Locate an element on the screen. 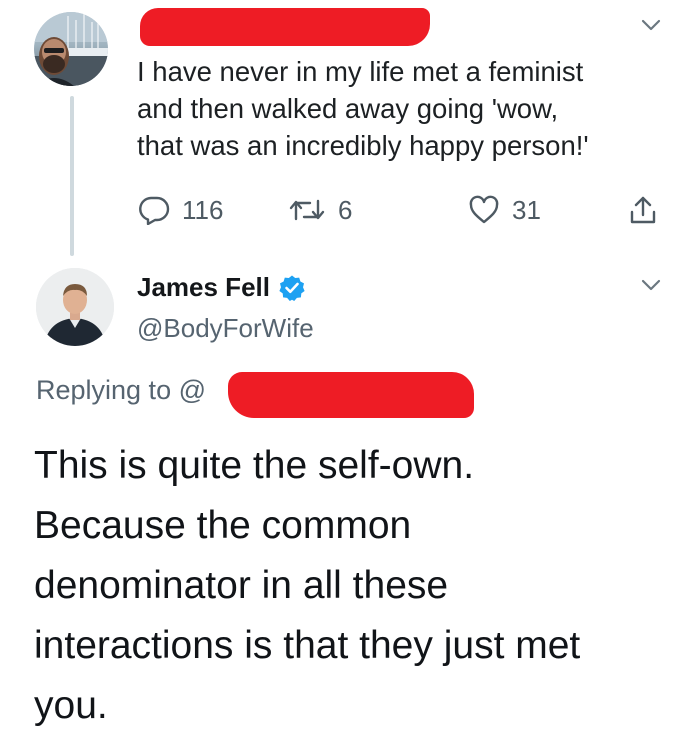  verified-badge-icon is located at coordinates (292, 288).